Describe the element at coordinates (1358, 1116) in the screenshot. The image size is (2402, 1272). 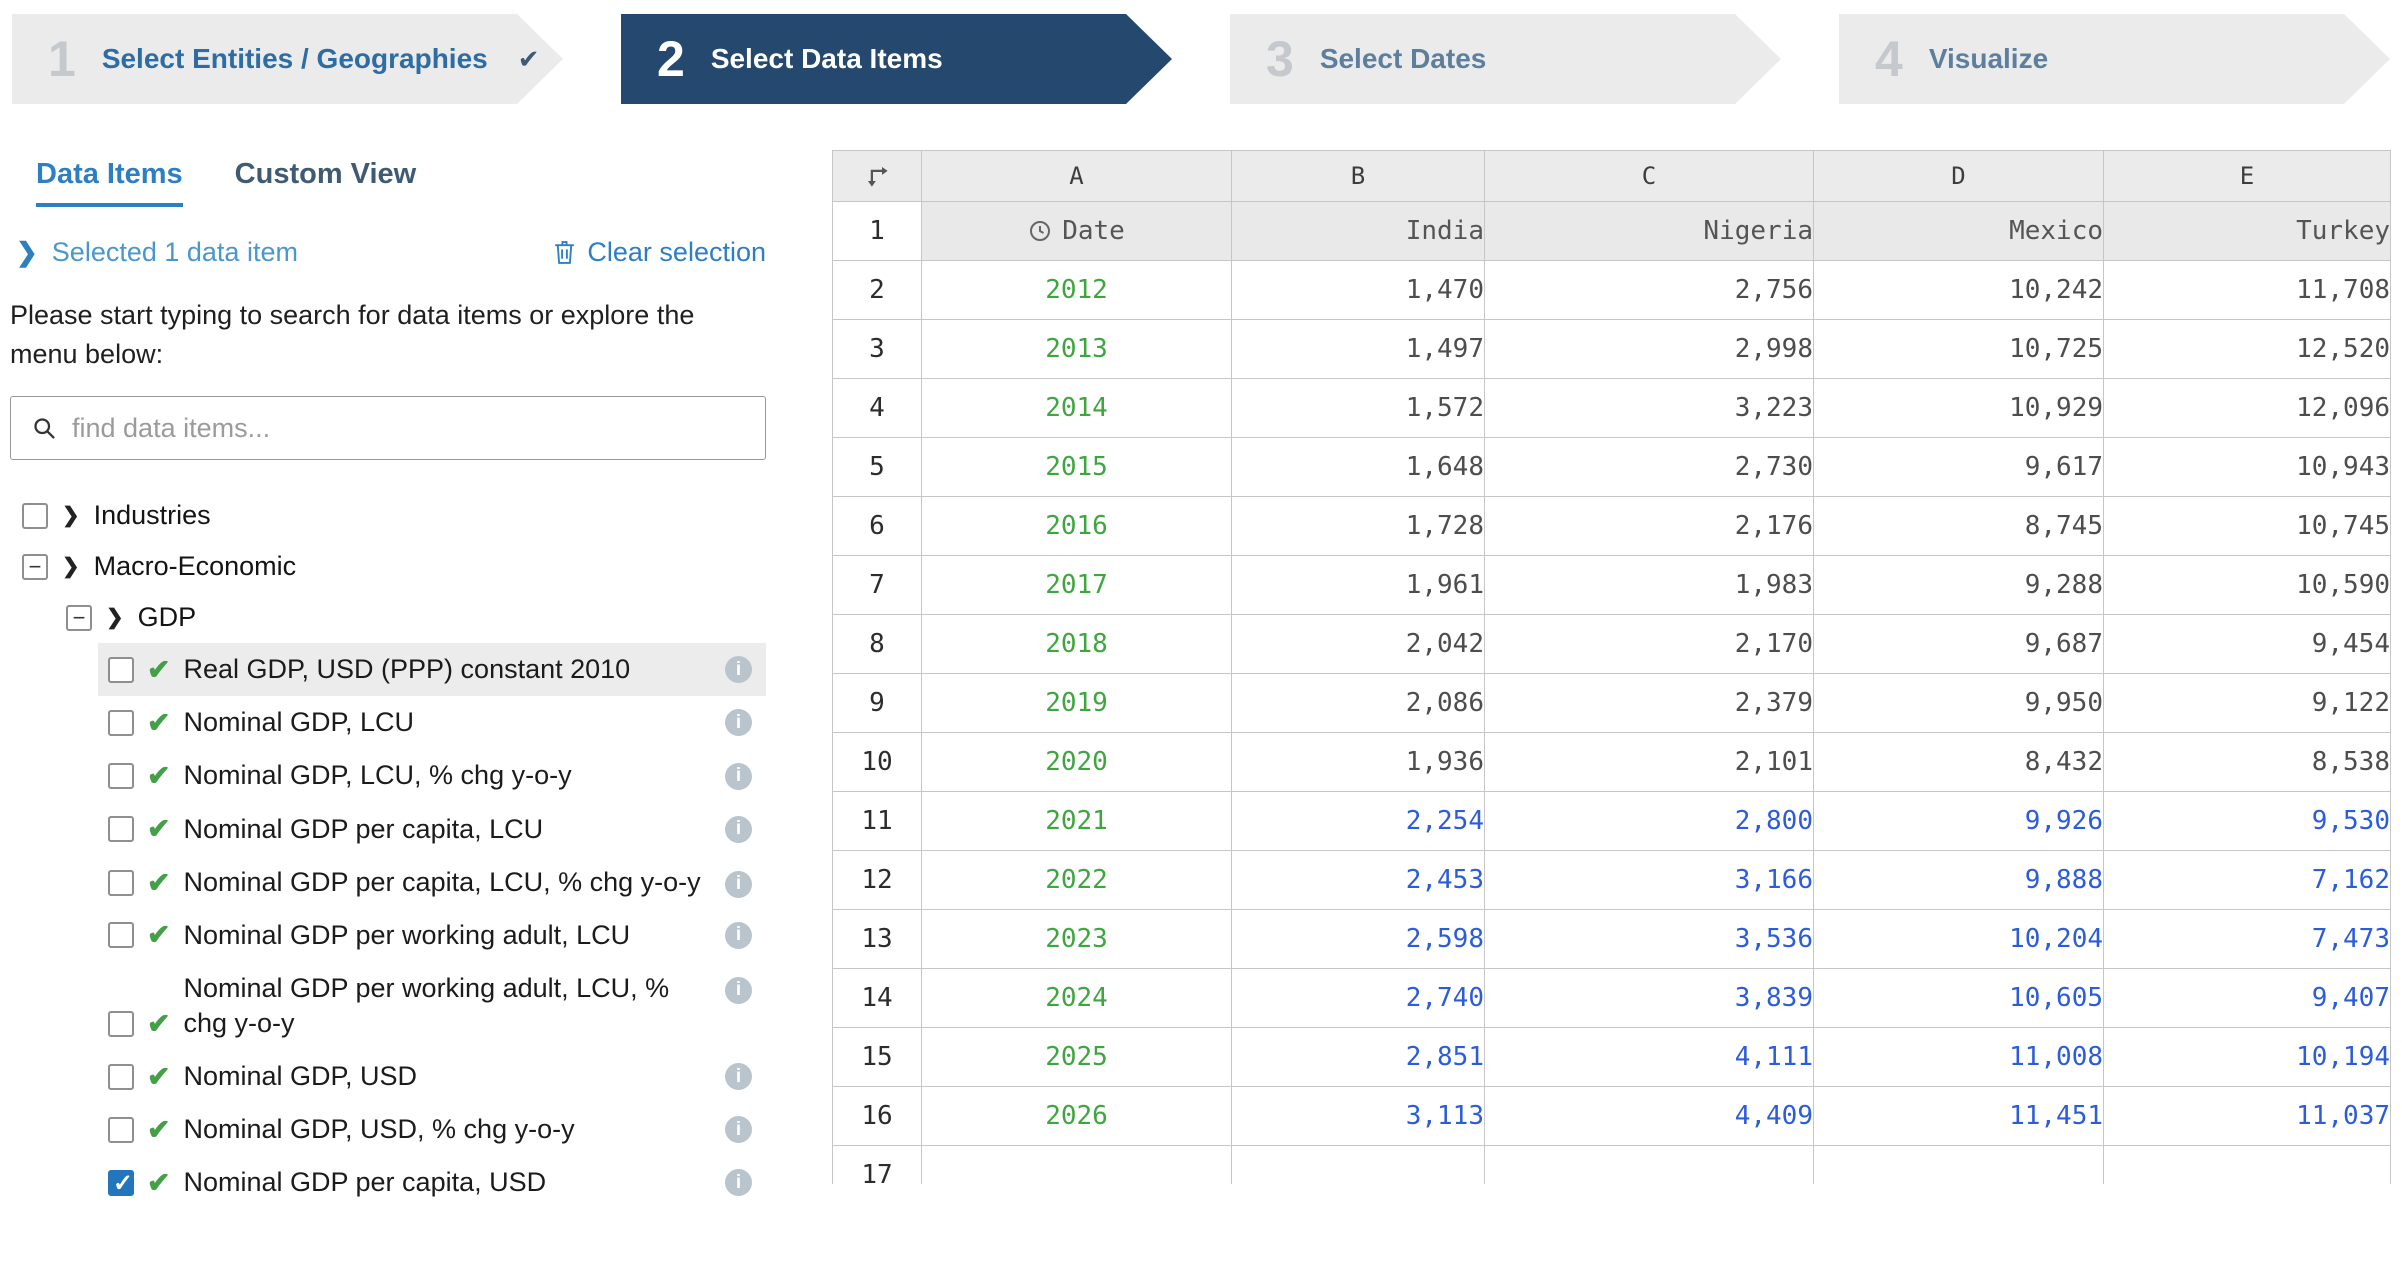
I see `value-cell: 3,113` at that location.